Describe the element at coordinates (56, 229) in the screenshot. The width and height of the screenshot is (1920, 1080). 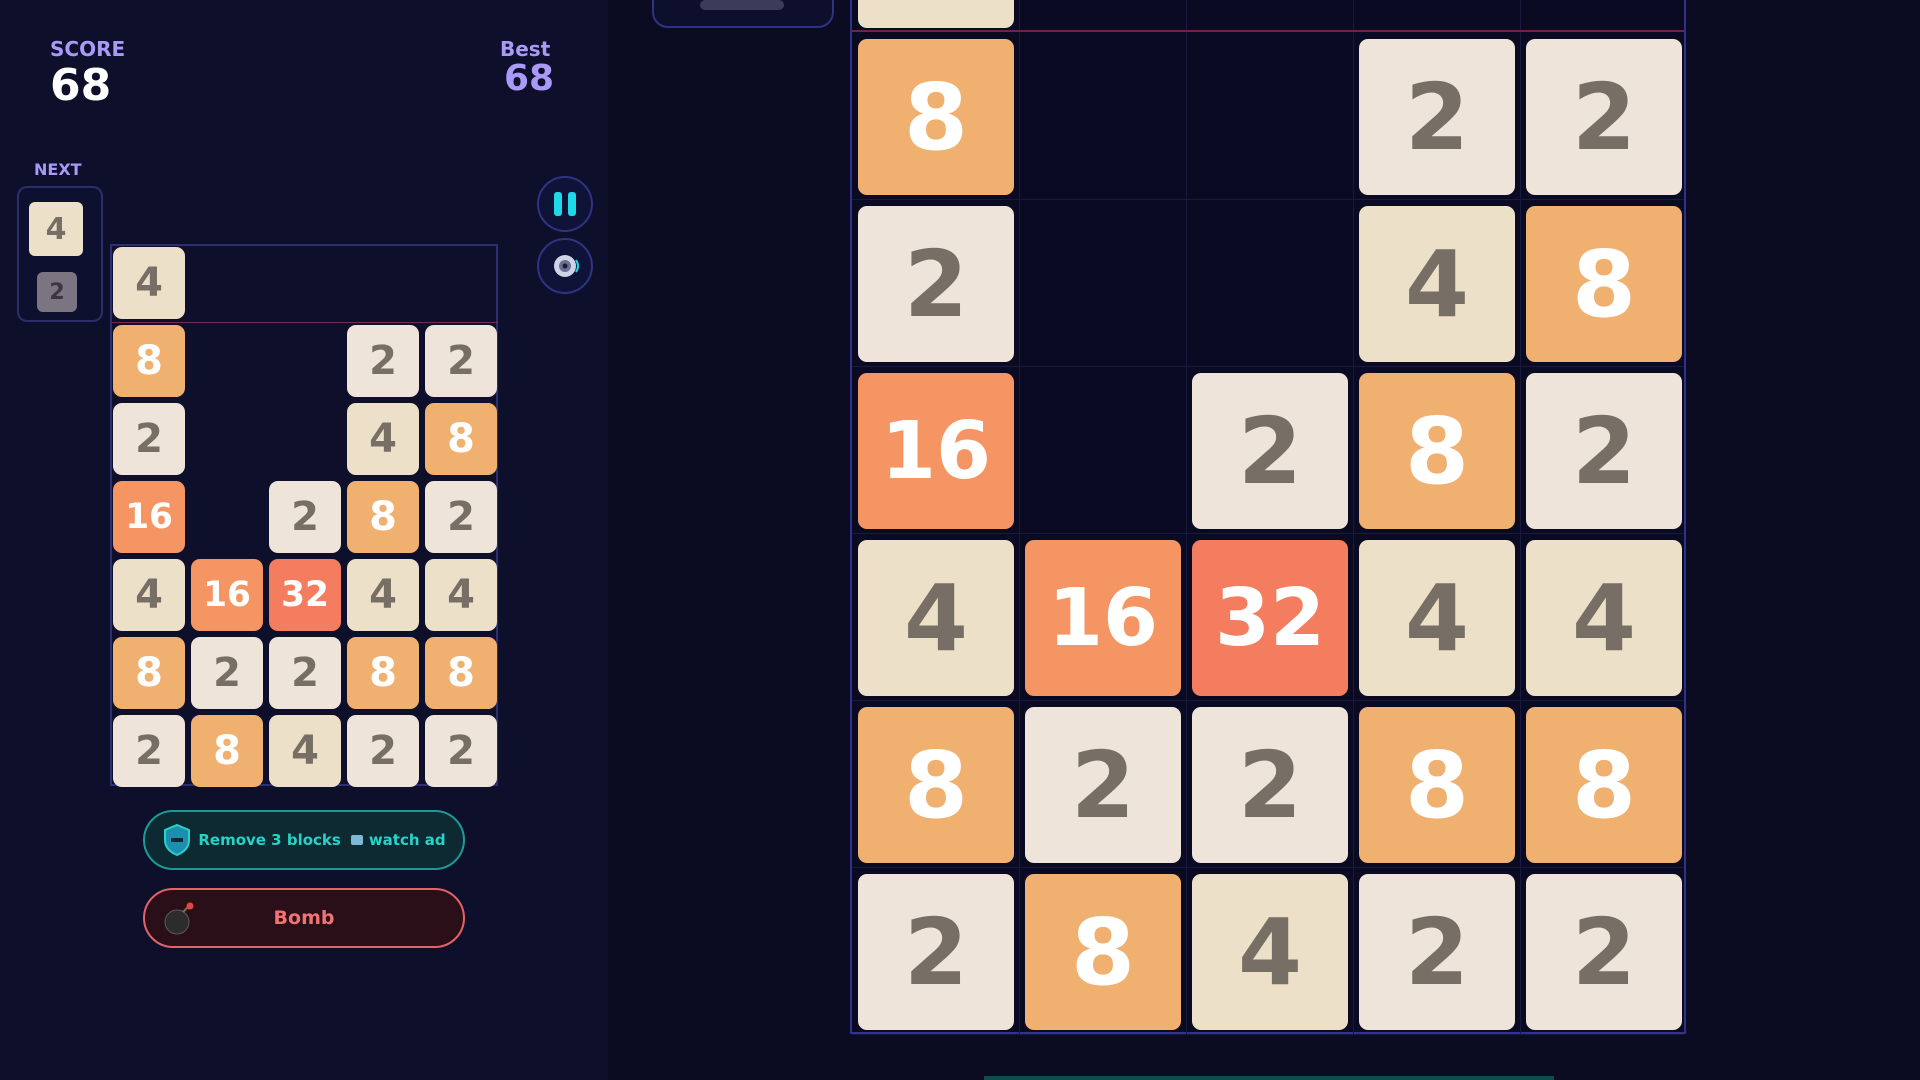
I see `next-tile-1: 4` at that location.